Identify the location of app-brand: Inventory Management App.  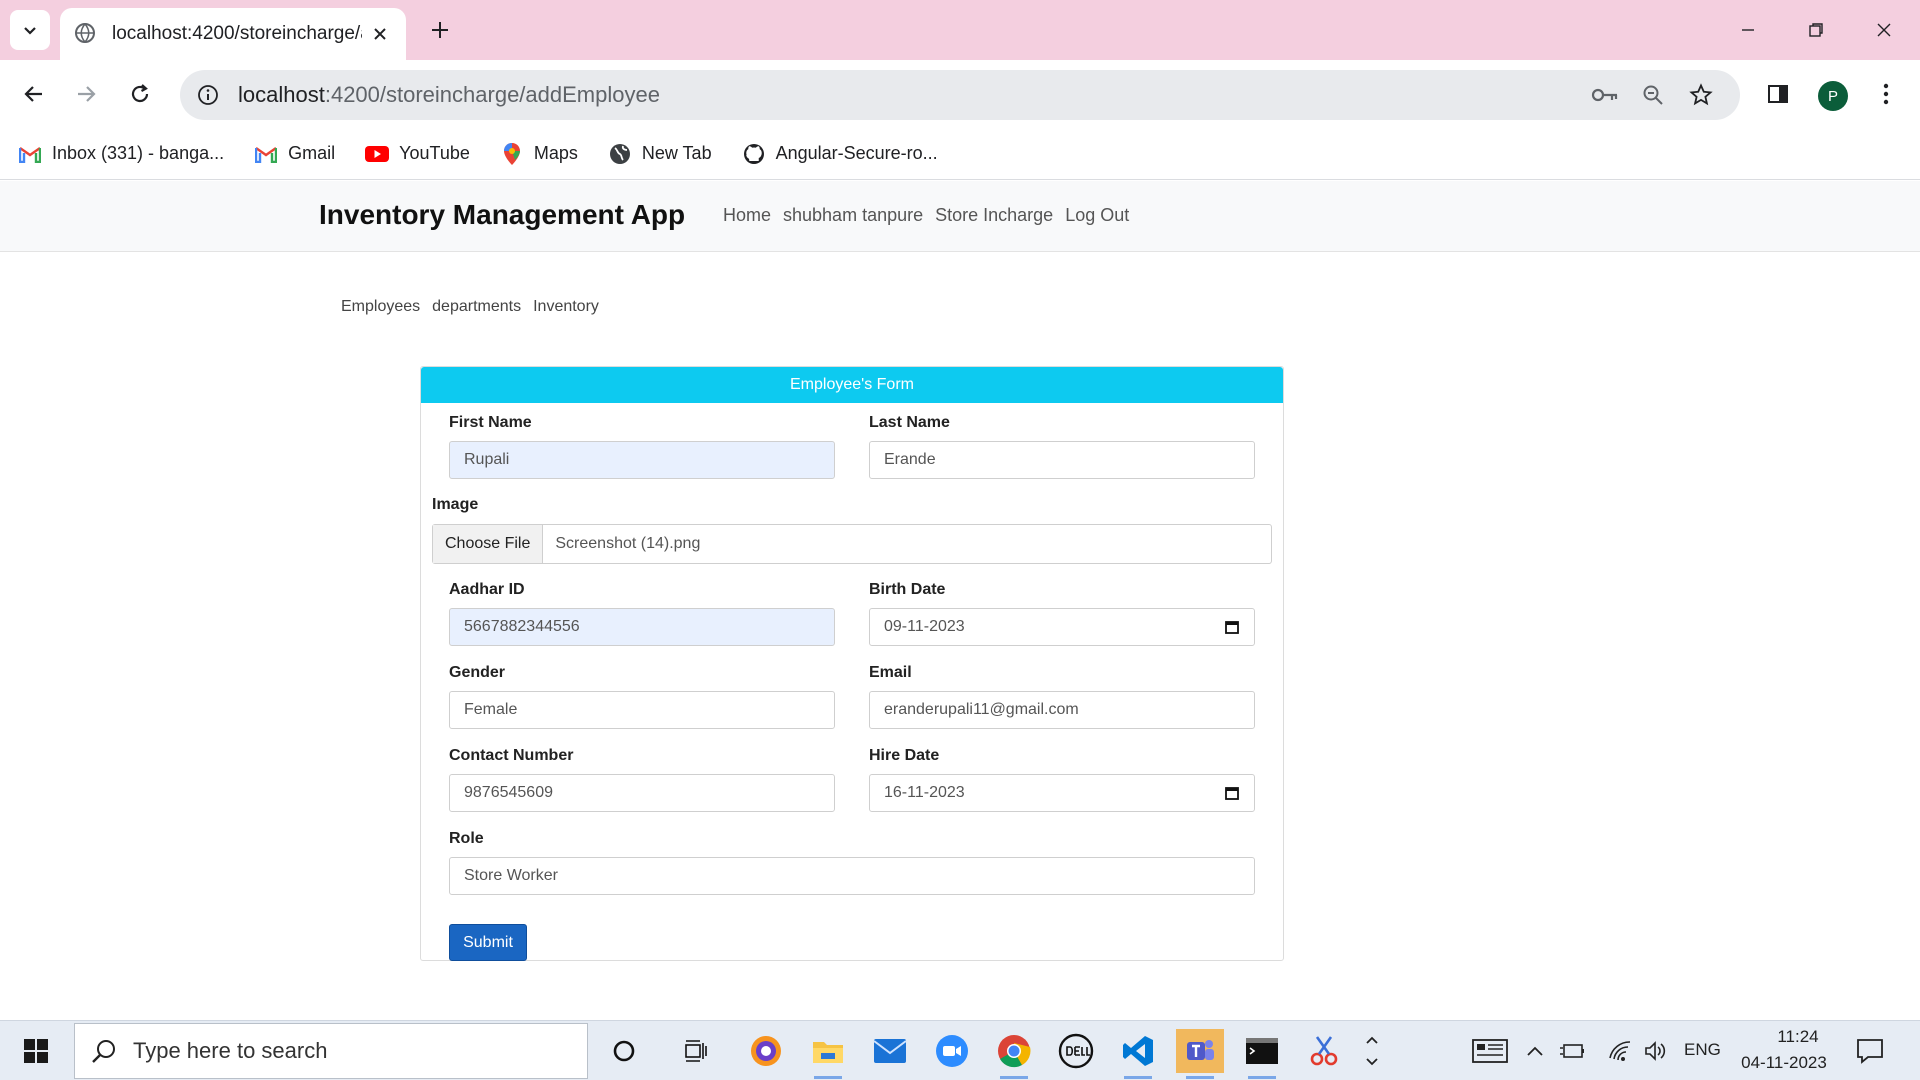
(502, 215).